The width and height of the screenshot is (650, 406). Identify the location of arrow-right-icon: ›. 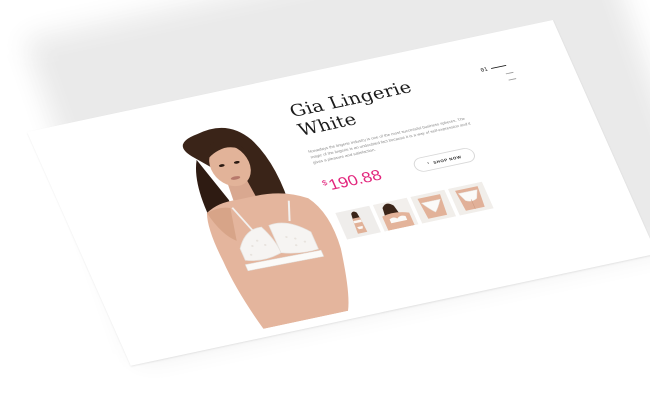
(428, 163).